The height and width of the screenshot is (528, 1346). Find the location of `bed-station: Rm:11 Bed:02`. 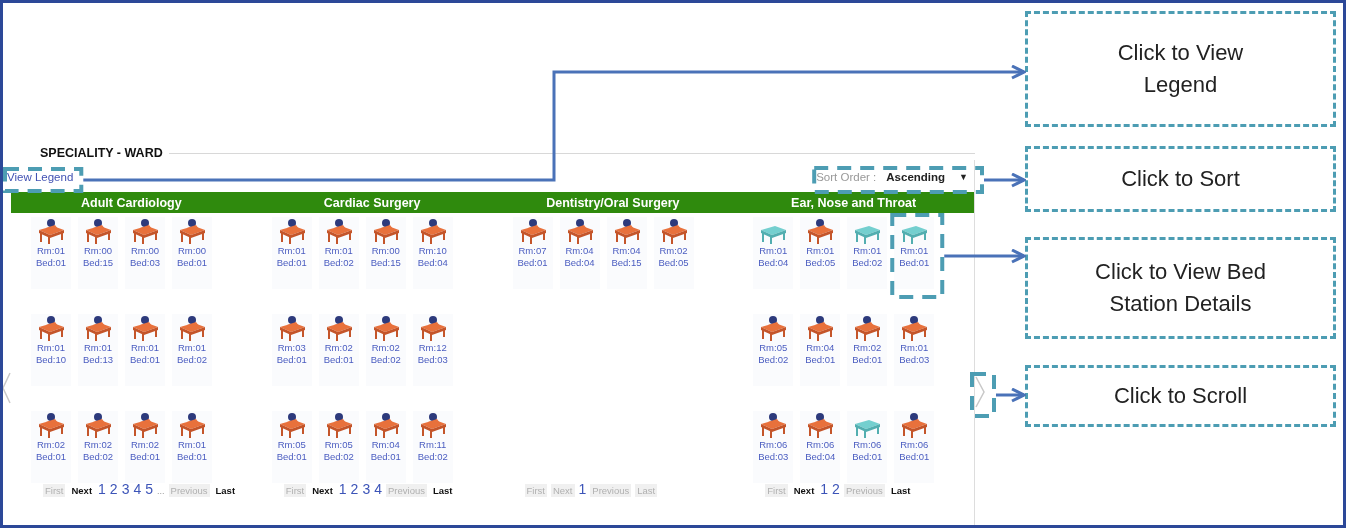

bed-station: Rm:11 Bed:02 is located at coordinates (432, 447).